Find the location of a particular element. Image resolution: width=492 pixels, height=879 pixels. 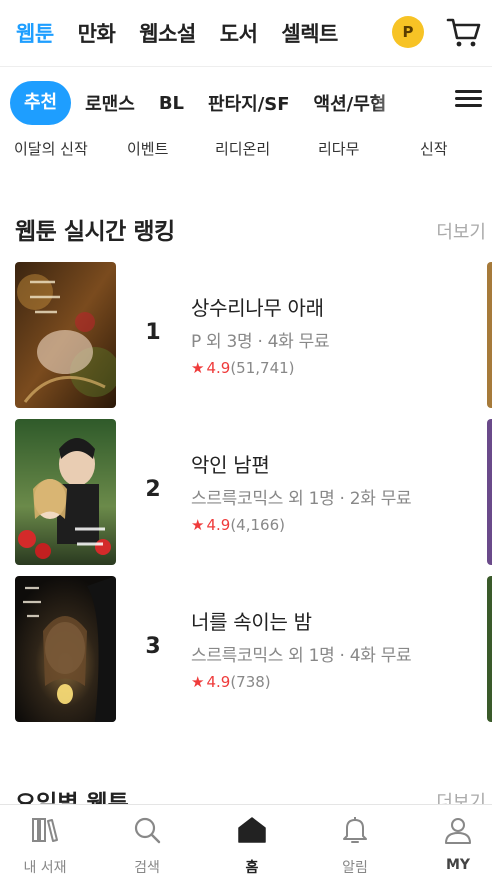

item-meta: 스르륵코믹스 외 1명 · 2화 무료 is located at coordinates (301, 499).